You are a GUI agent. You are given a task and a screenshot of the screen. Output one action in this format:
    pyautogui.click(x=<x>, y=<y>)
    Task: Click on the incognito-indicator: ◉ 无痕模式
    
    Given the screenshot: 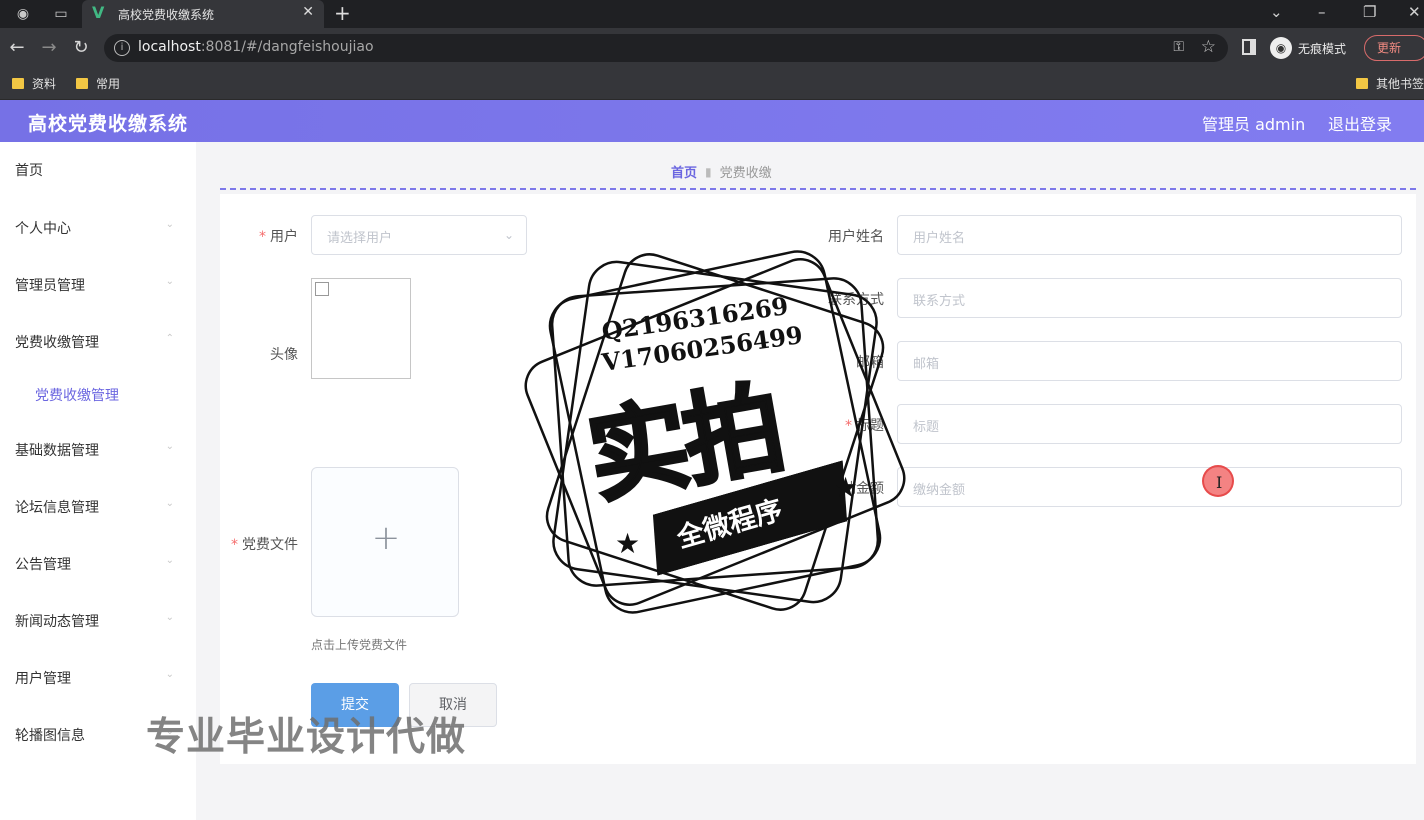 What is the action you would take?
    pyautogui.click(x=1308, y=48)
    